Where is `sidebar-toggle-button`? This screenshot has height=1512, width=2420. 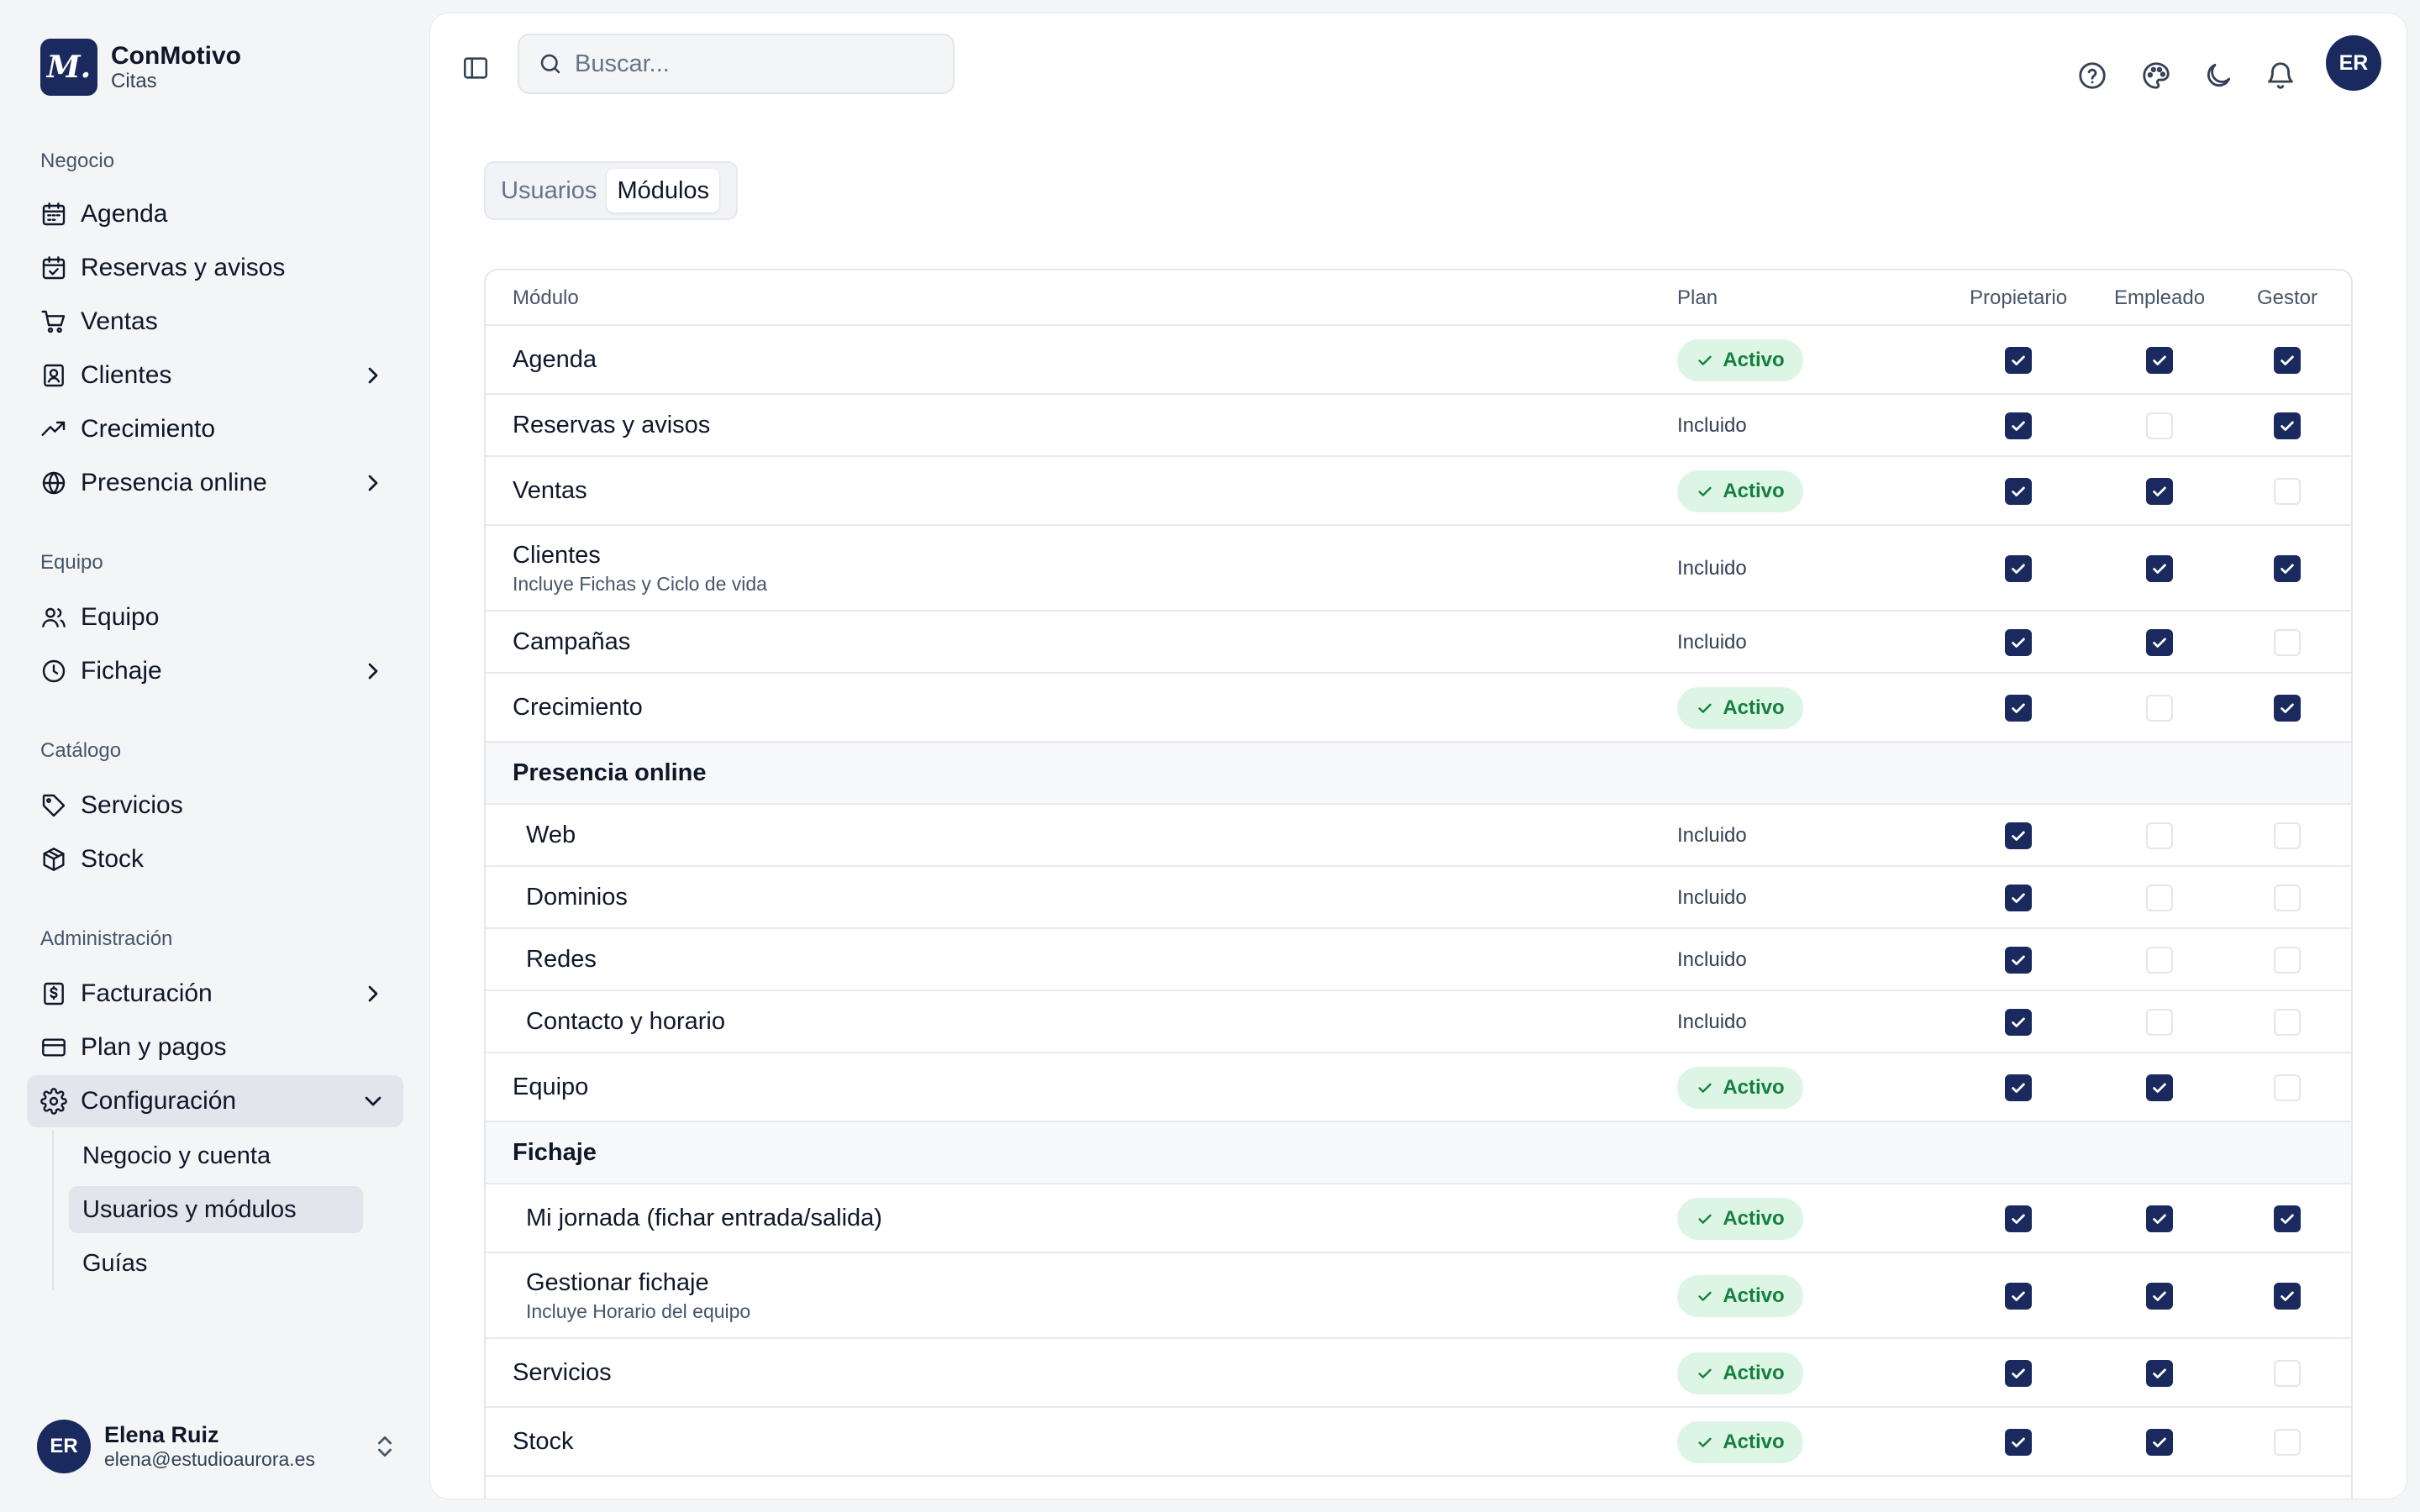 sidebar-toggle-button is located at coordinates (476, 68).